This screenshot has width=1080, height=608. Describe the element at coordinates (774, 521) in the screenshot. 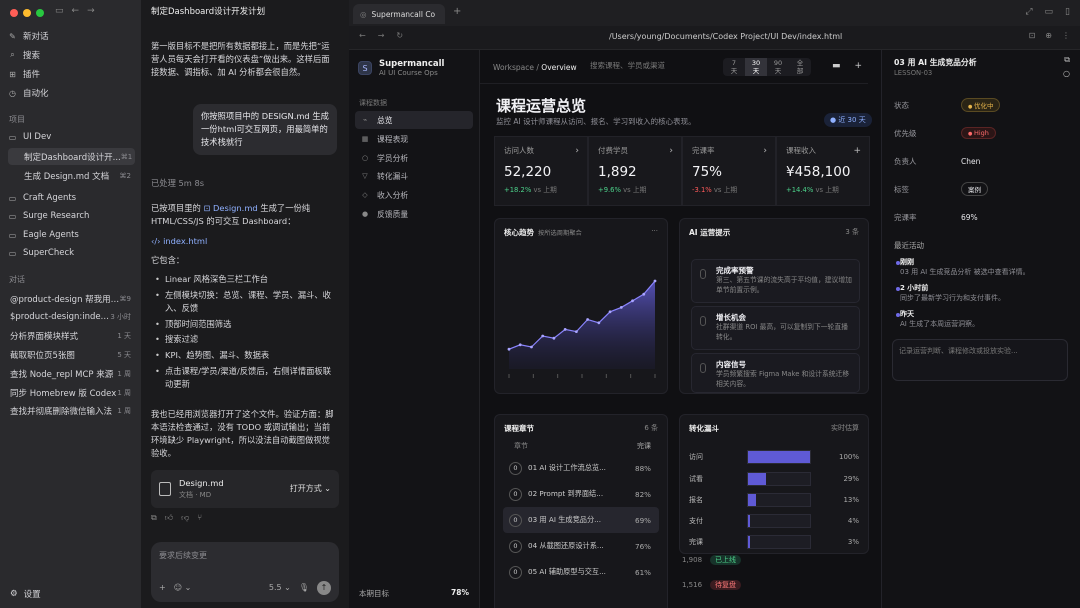

I see `funnel-row: 支付 4%` at that location.